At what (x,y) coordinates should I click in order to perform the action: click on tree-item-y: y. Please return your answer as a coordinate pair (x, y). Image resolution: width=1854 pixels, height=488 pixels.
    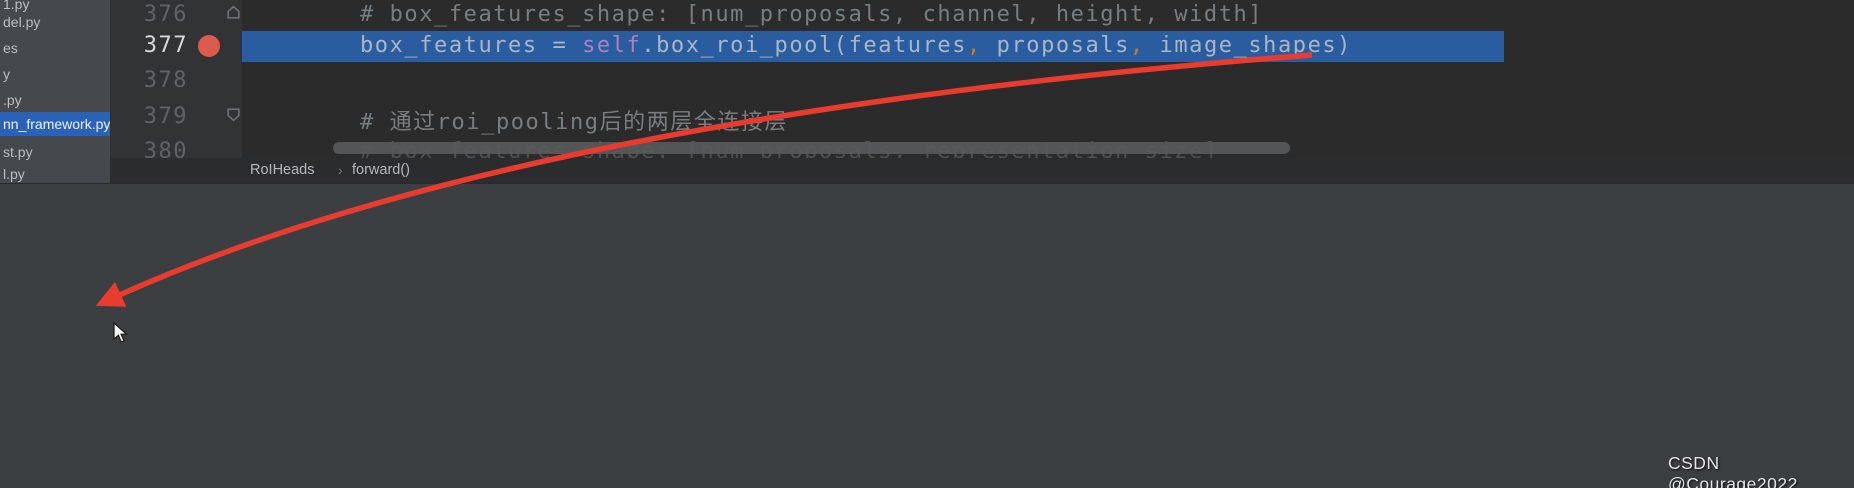
    Looking at the image, I should click on (55, 74).